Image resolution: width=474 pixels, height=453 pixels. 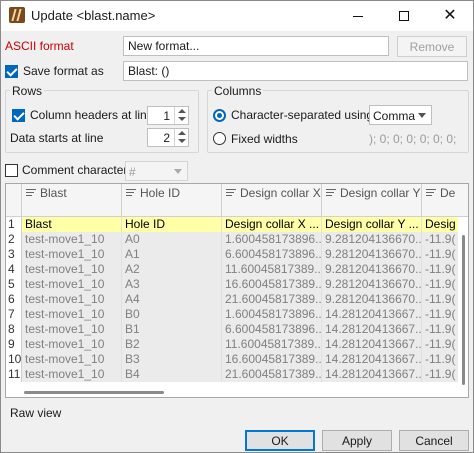 What do you see at coordinates (237, 16) in the screenshot?
I see `title-bar: Update <blast.name> ✕` at bounding box center [237, 16].